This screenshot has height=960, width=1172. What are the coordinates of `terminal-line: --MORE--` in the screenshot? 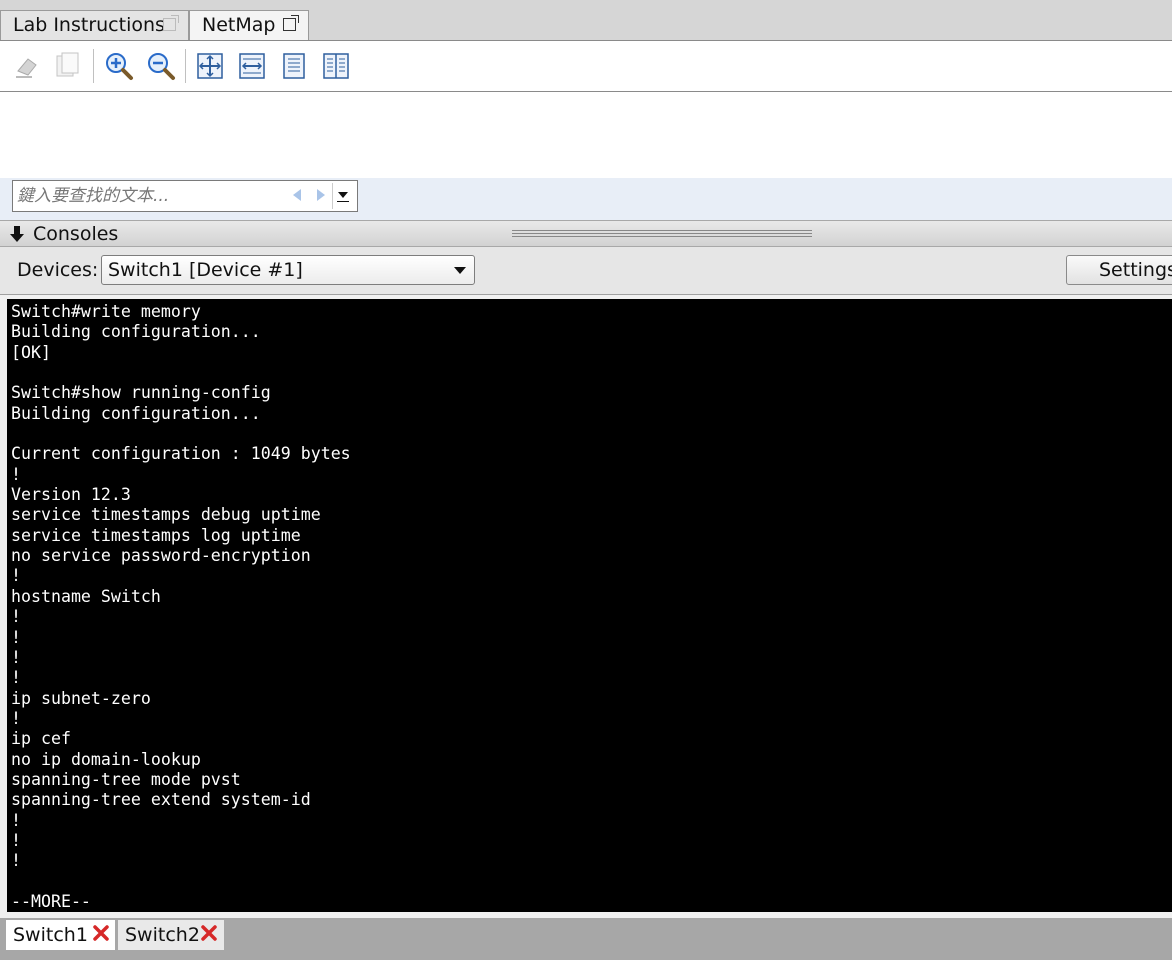 It's located at (51, 901).